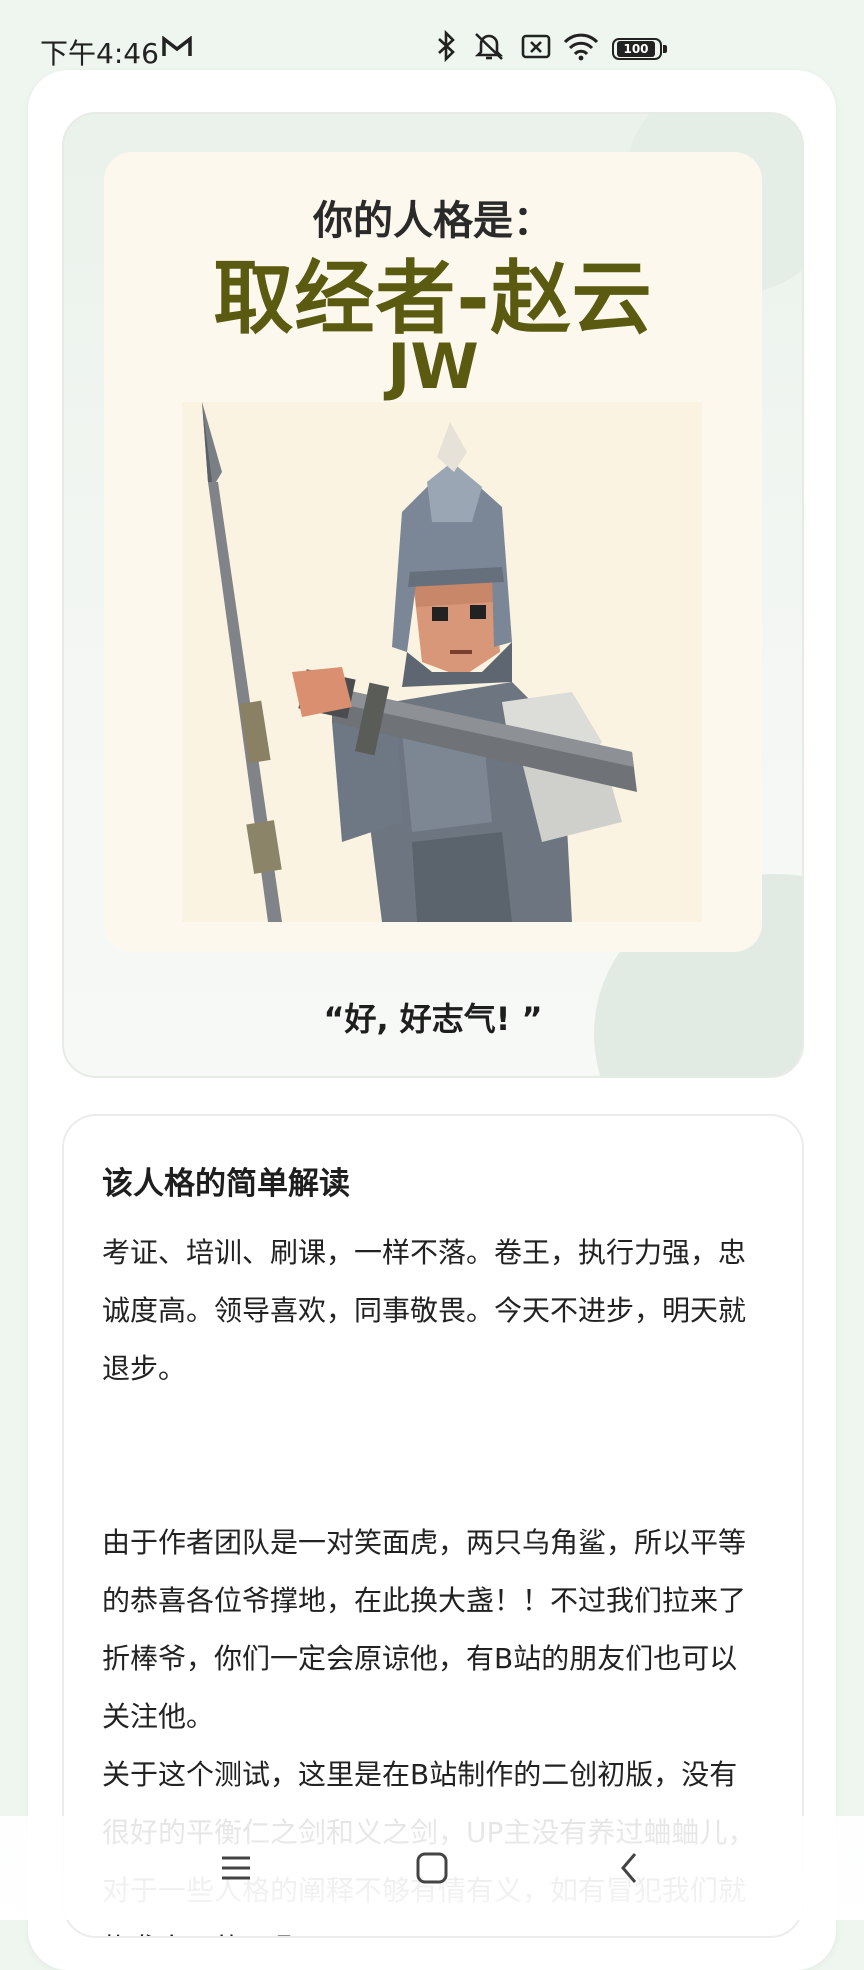 The width and height of the screenshot is (864, 1970). I want to click on mail-icon, so click(177, 46).